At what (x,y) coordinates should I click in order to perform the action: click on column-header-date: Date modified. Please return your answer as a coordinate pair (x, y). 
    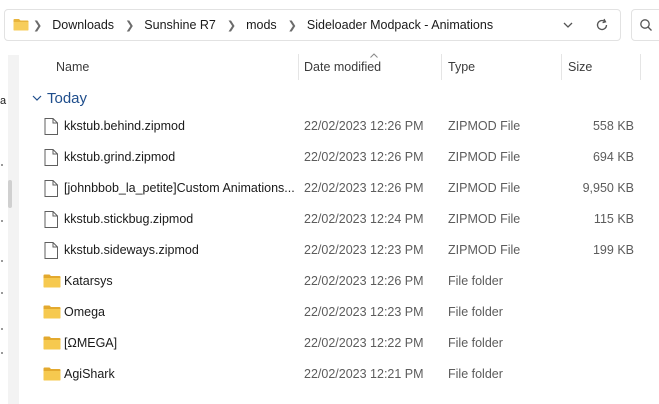
    Looking at the image, I should click on (342, 67).